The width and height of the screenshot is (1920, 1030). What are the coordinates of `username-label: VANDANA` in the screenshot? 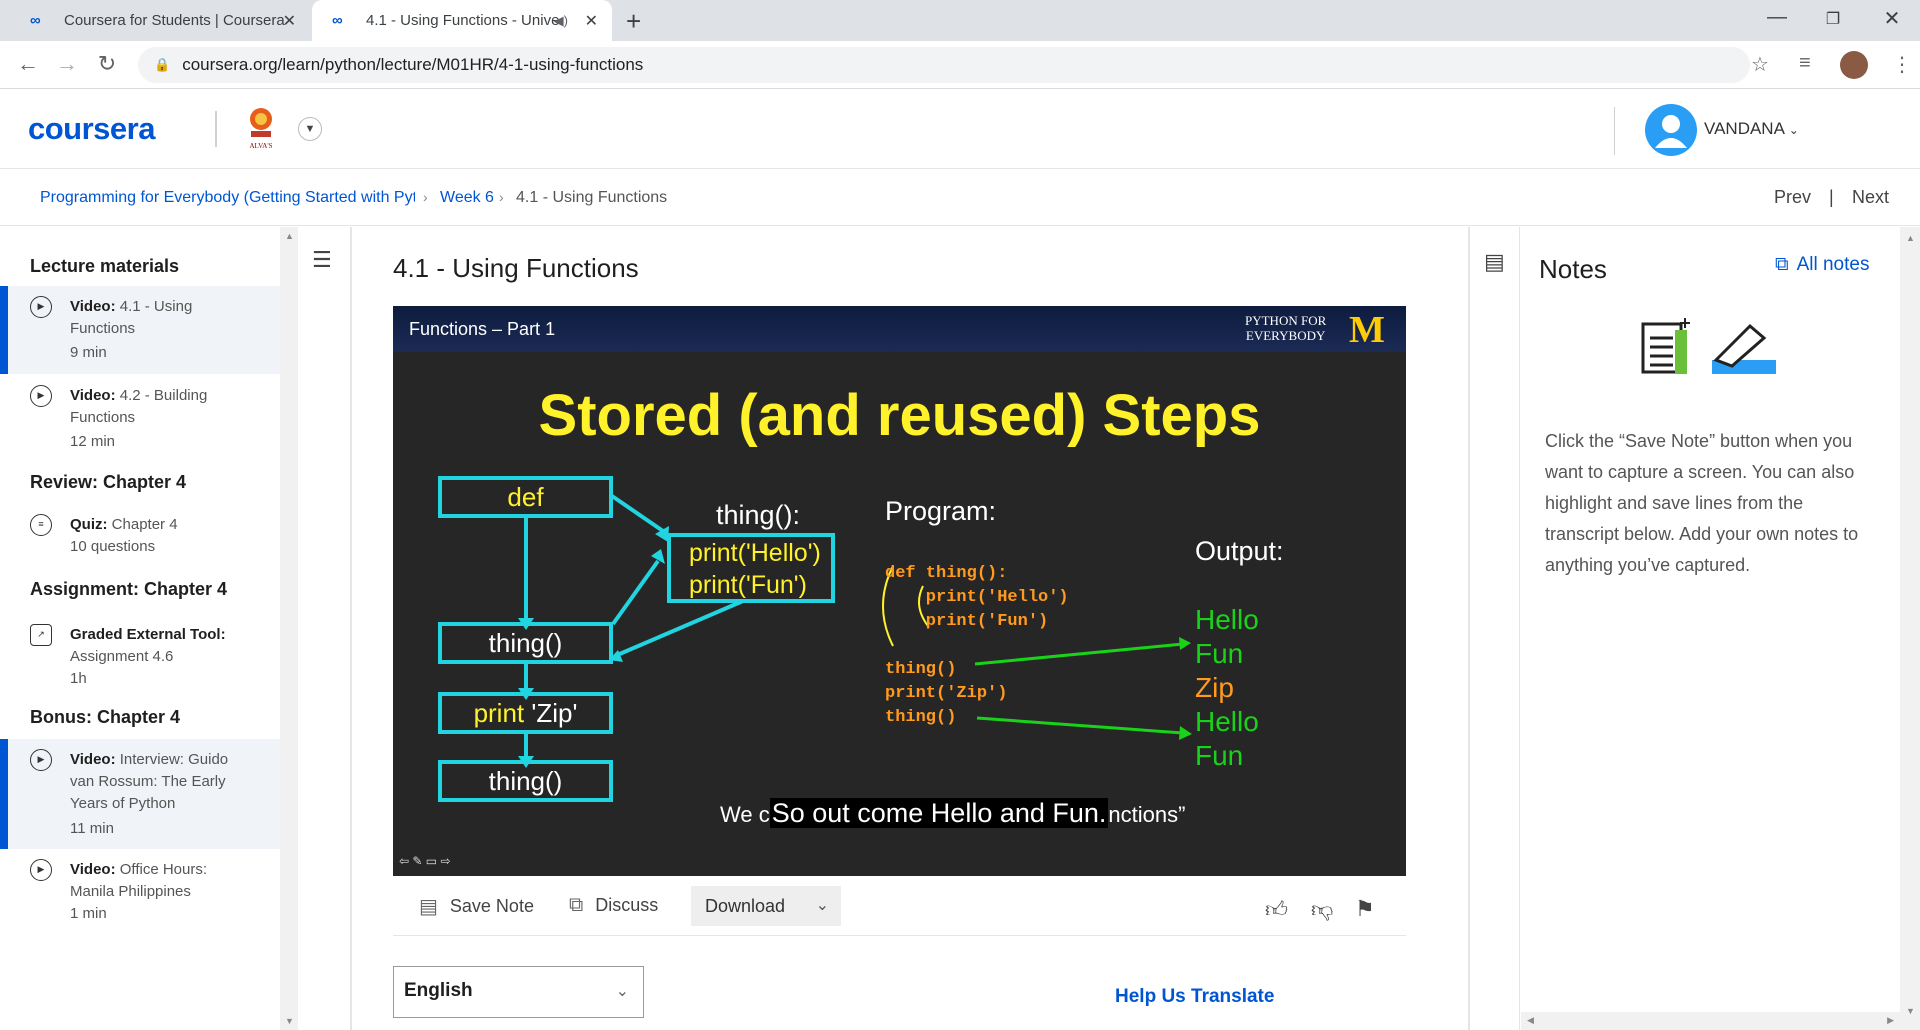 It's located at (1744, 128).